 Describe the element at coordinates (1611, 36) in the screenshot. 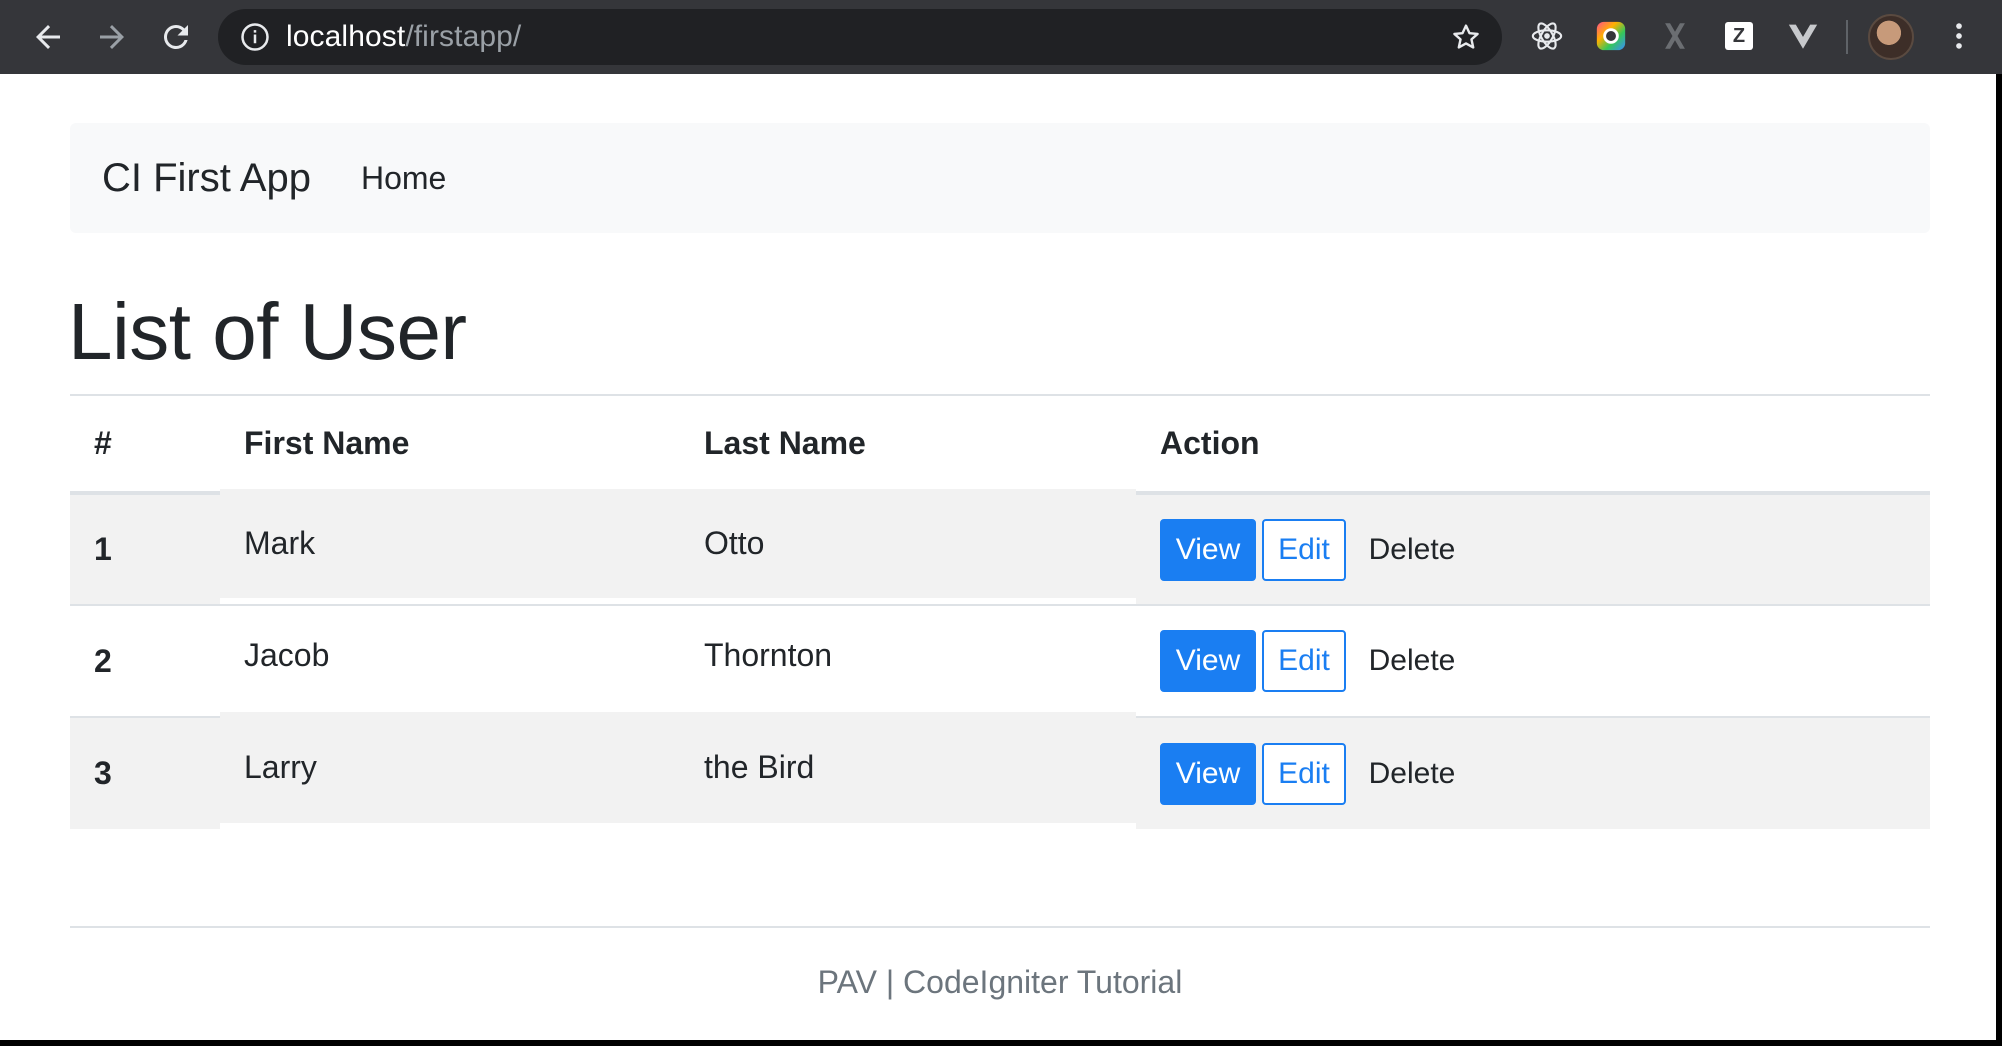

I see `color-picker-icon` at that location.